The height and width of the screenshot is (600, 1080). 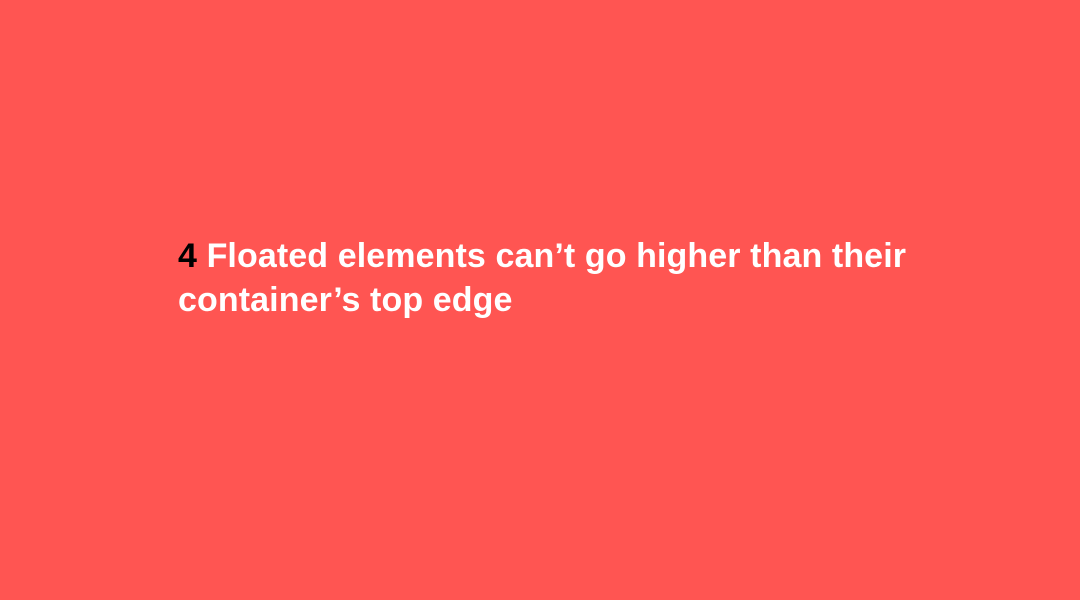 I want to click on slide-number: 4, so click(x=188, y=256).